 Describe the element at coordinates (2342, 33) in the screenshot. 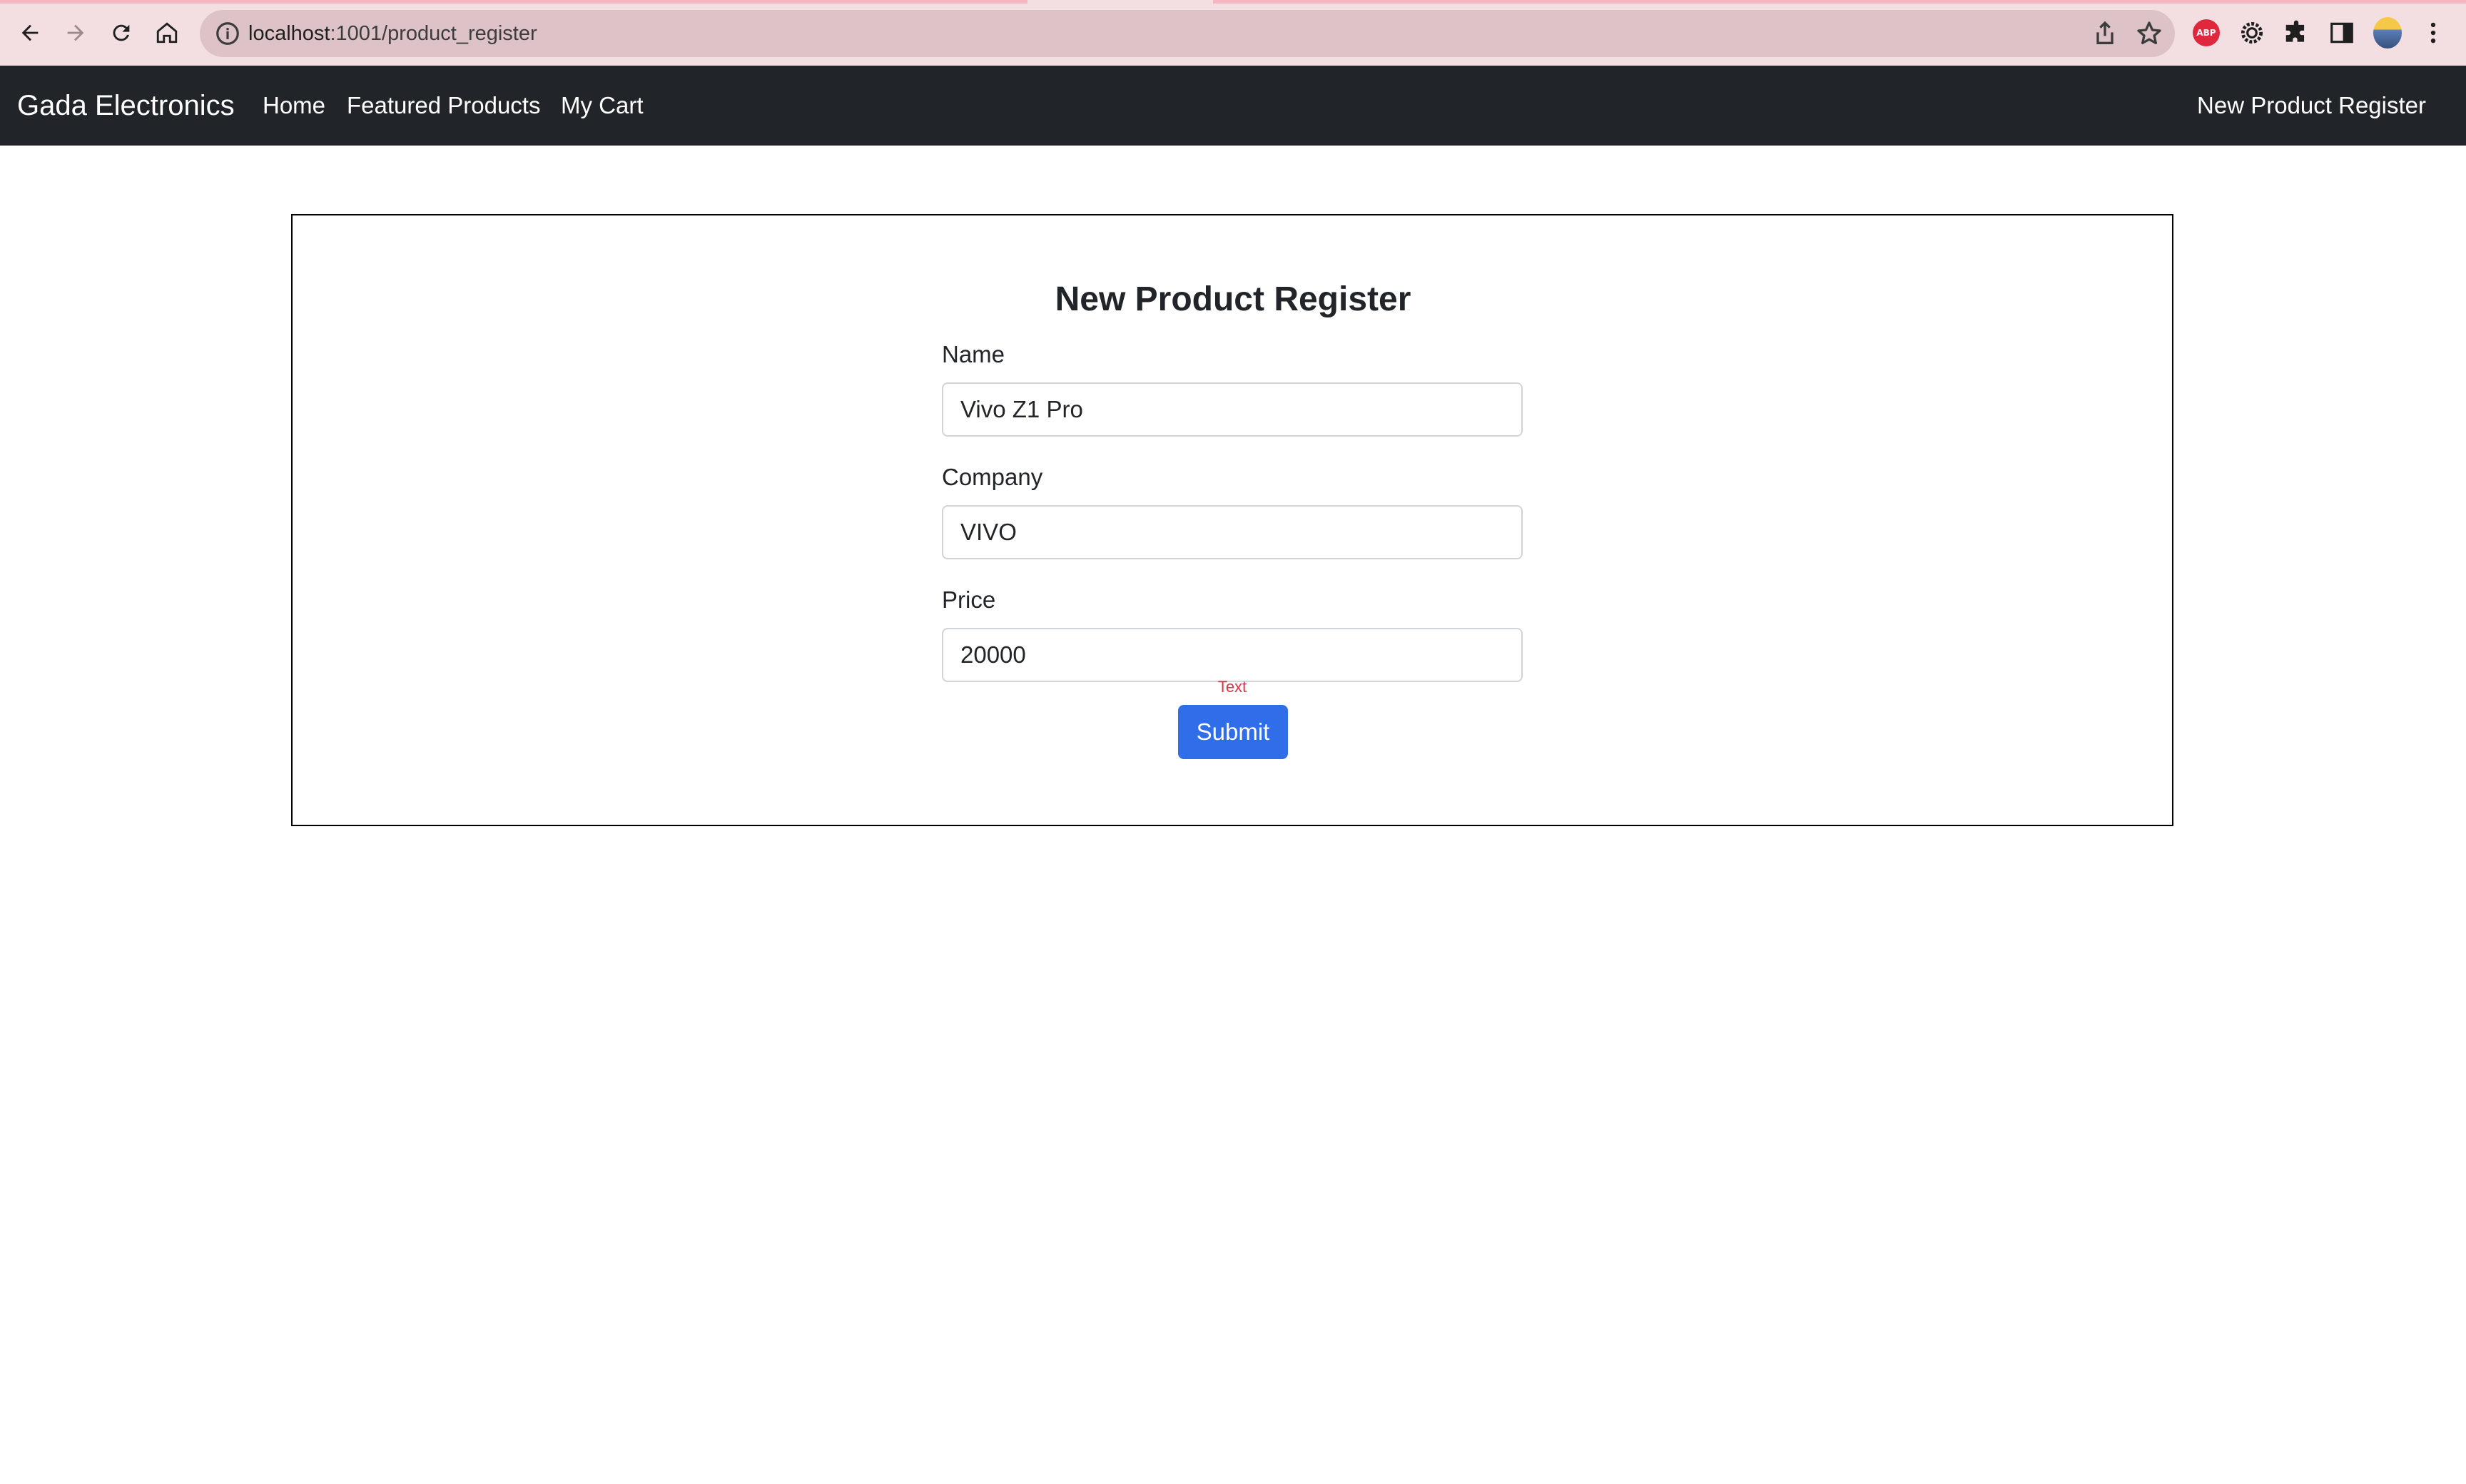

I see `side-panel-icon` at that location.